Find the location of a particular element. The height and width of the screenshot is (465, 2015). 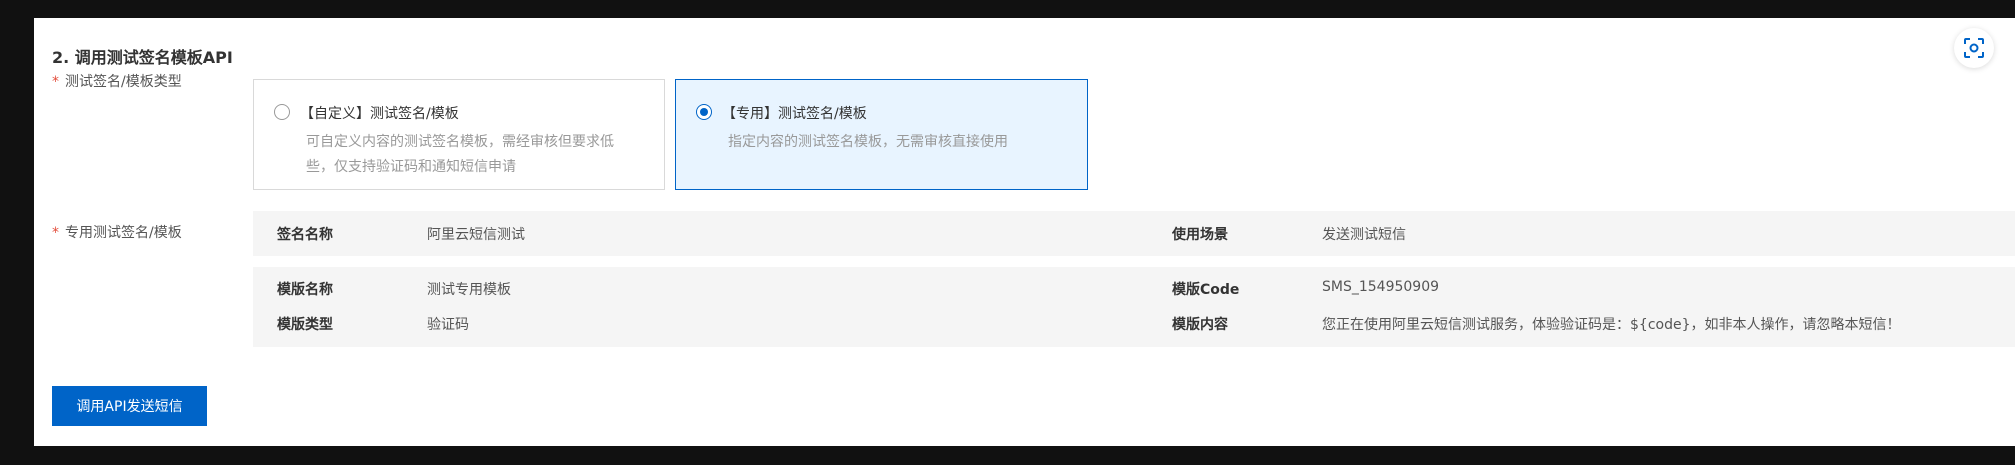

template-name-key: 模版名称 is located at coordinates (305, 290).